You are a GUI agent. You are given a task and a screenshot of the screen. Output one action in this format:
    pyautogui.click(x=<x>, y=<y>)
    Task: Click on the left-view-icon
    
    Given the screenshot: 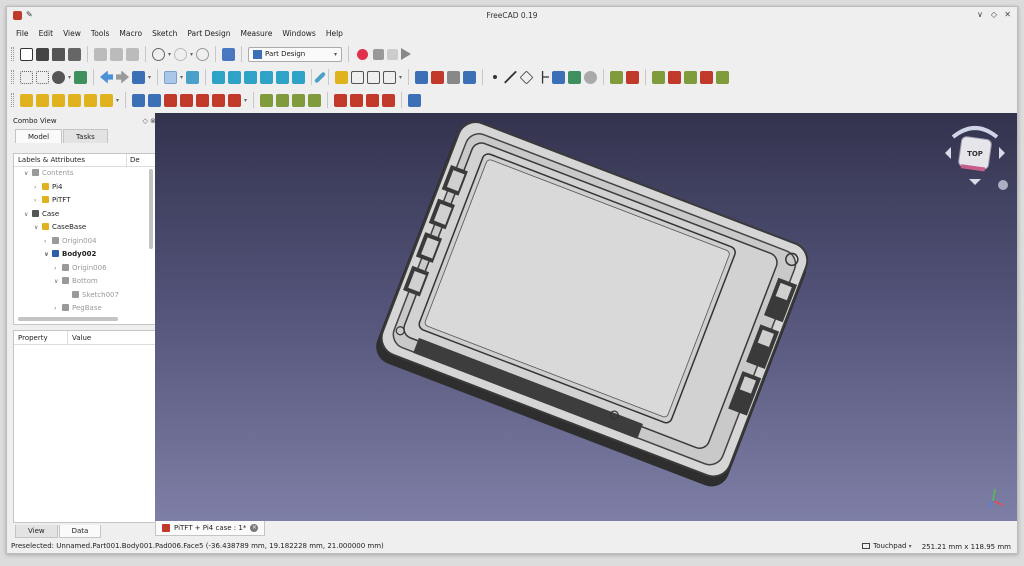 What is the action you would take?
    pyautogui.click(x=299, y=77)
    